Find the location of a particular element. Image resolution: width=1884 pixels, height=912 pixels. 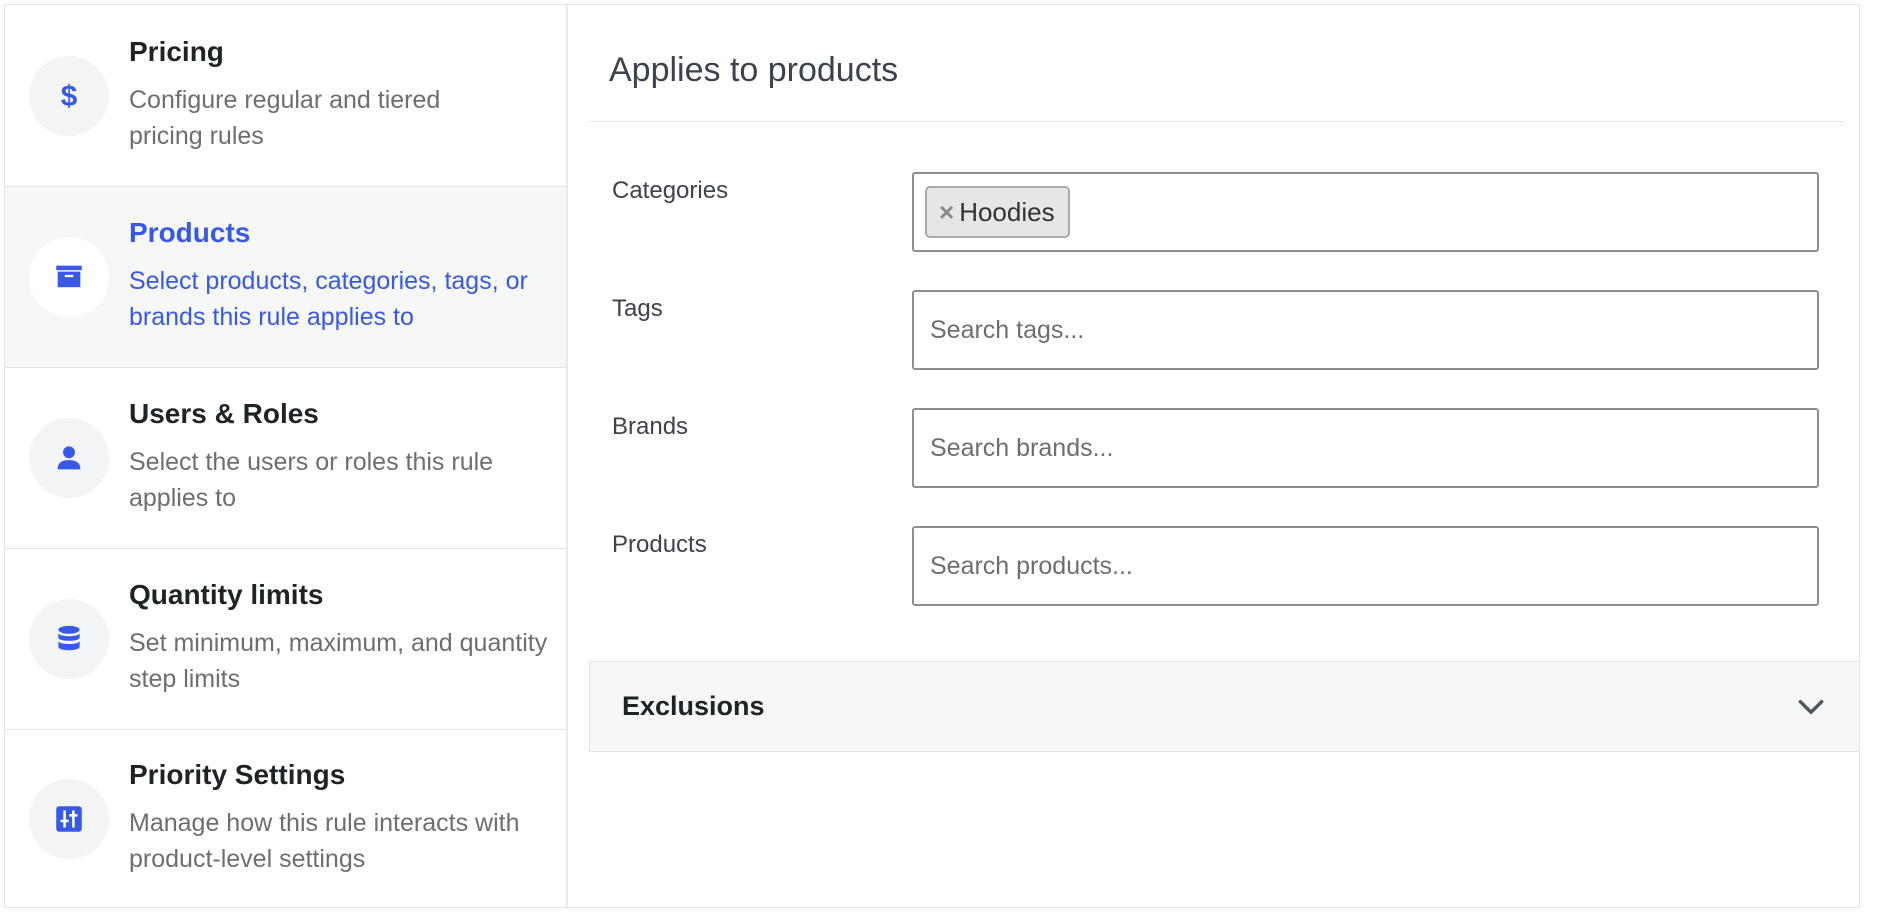

page-title: Applies to products is located at coordinates (754, 69).